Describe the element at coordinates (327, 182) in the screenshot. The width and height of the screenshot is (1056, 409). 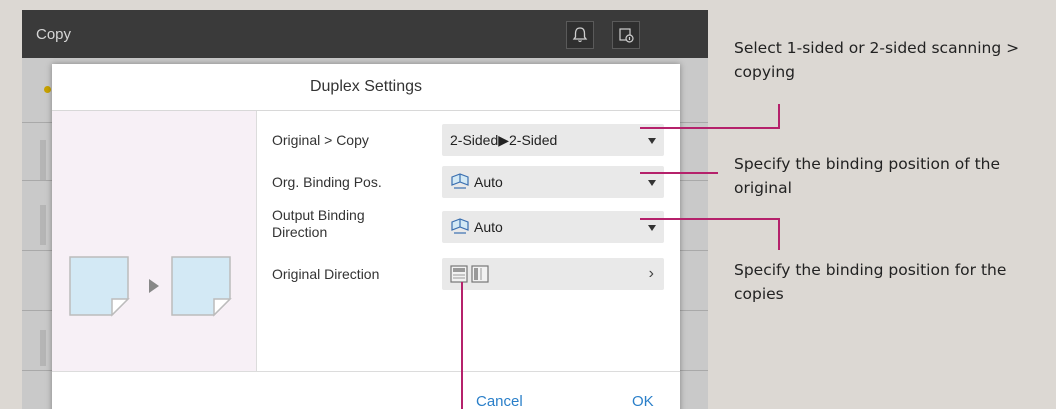
I see `label-org-binding-pos: Org. Binding Pos.` at that location.